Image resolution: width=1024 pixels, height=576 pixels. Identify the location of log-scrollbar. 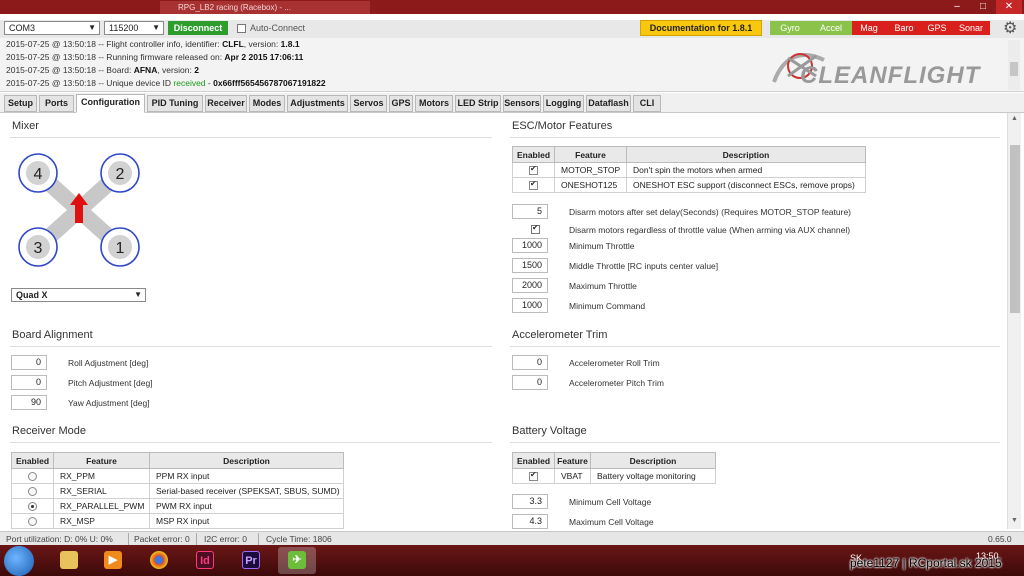
(1014, 65).